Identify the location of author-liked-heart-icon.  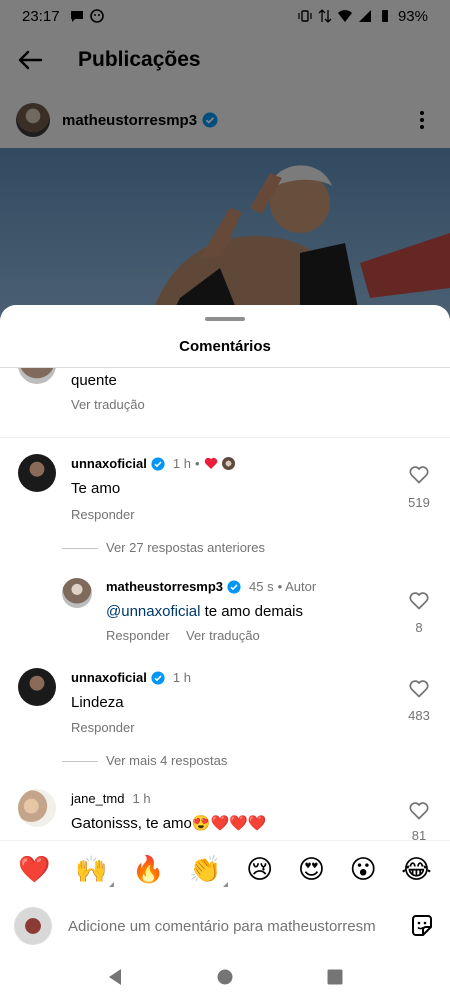
(210, 463).